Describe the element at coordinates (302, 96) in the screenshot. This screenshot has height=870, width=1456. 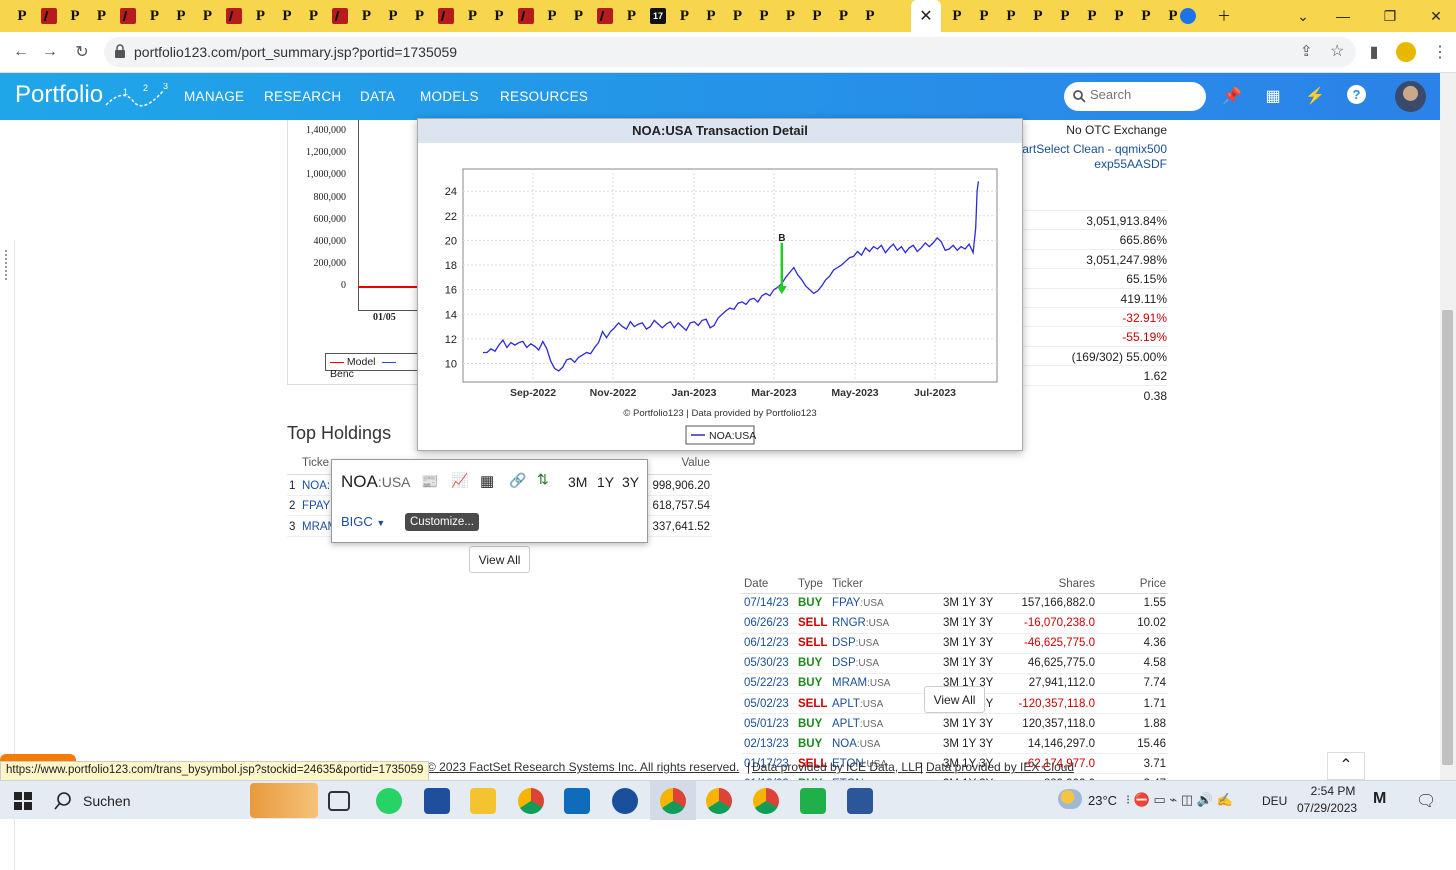
I see `nav-research: RESEARCH` at that location.